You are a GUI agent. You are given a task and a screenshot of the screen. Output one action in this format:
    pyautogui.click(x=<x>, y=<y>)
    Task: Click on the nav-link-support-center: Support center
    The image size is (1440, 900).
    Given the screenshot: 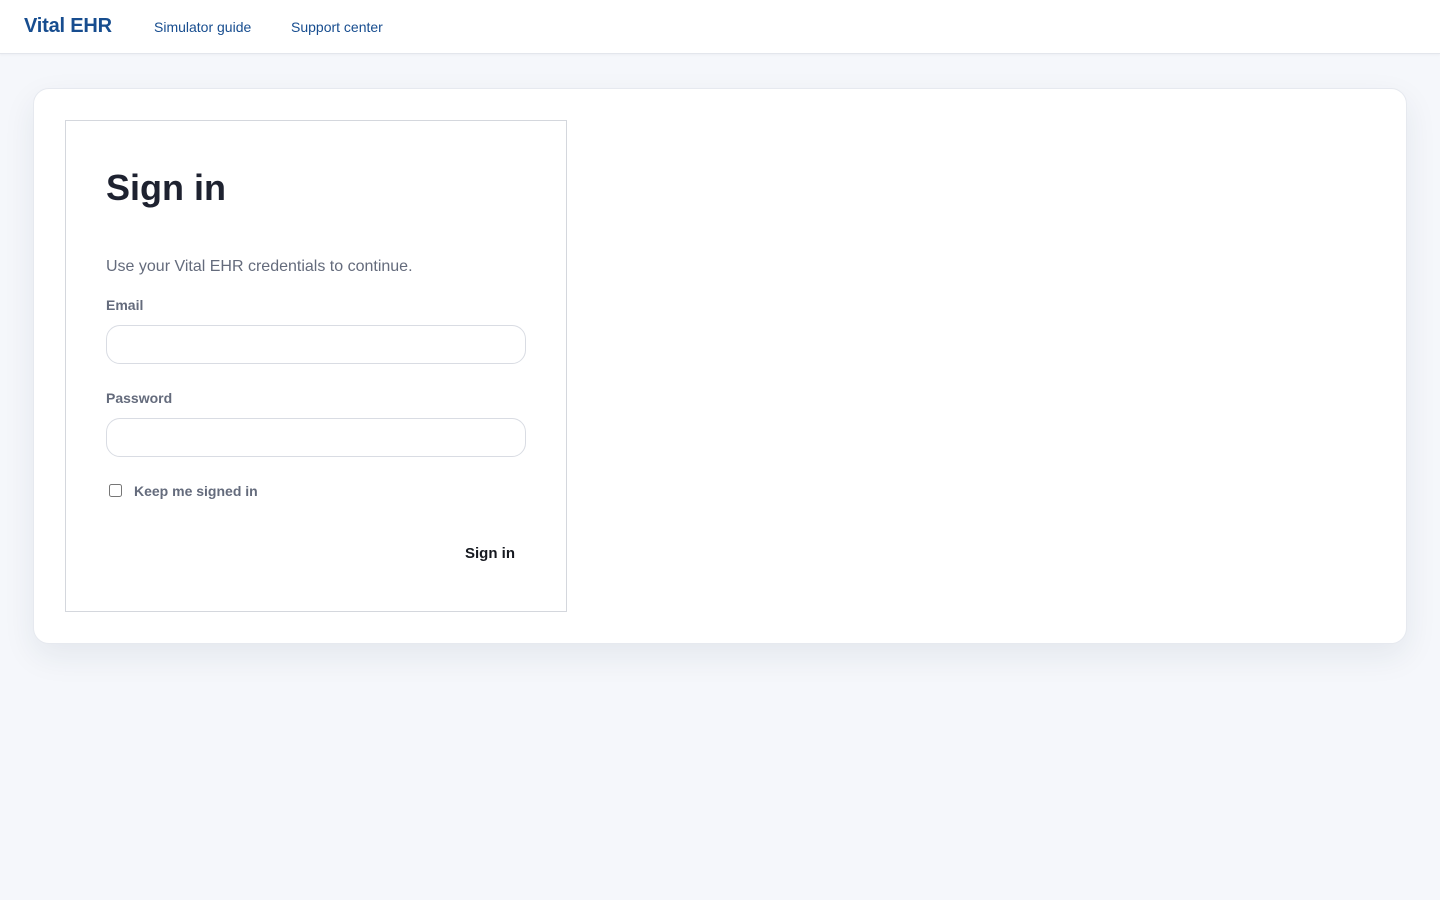 What is the action you would take?
    pyautogui.click(x=337, y=27)
    